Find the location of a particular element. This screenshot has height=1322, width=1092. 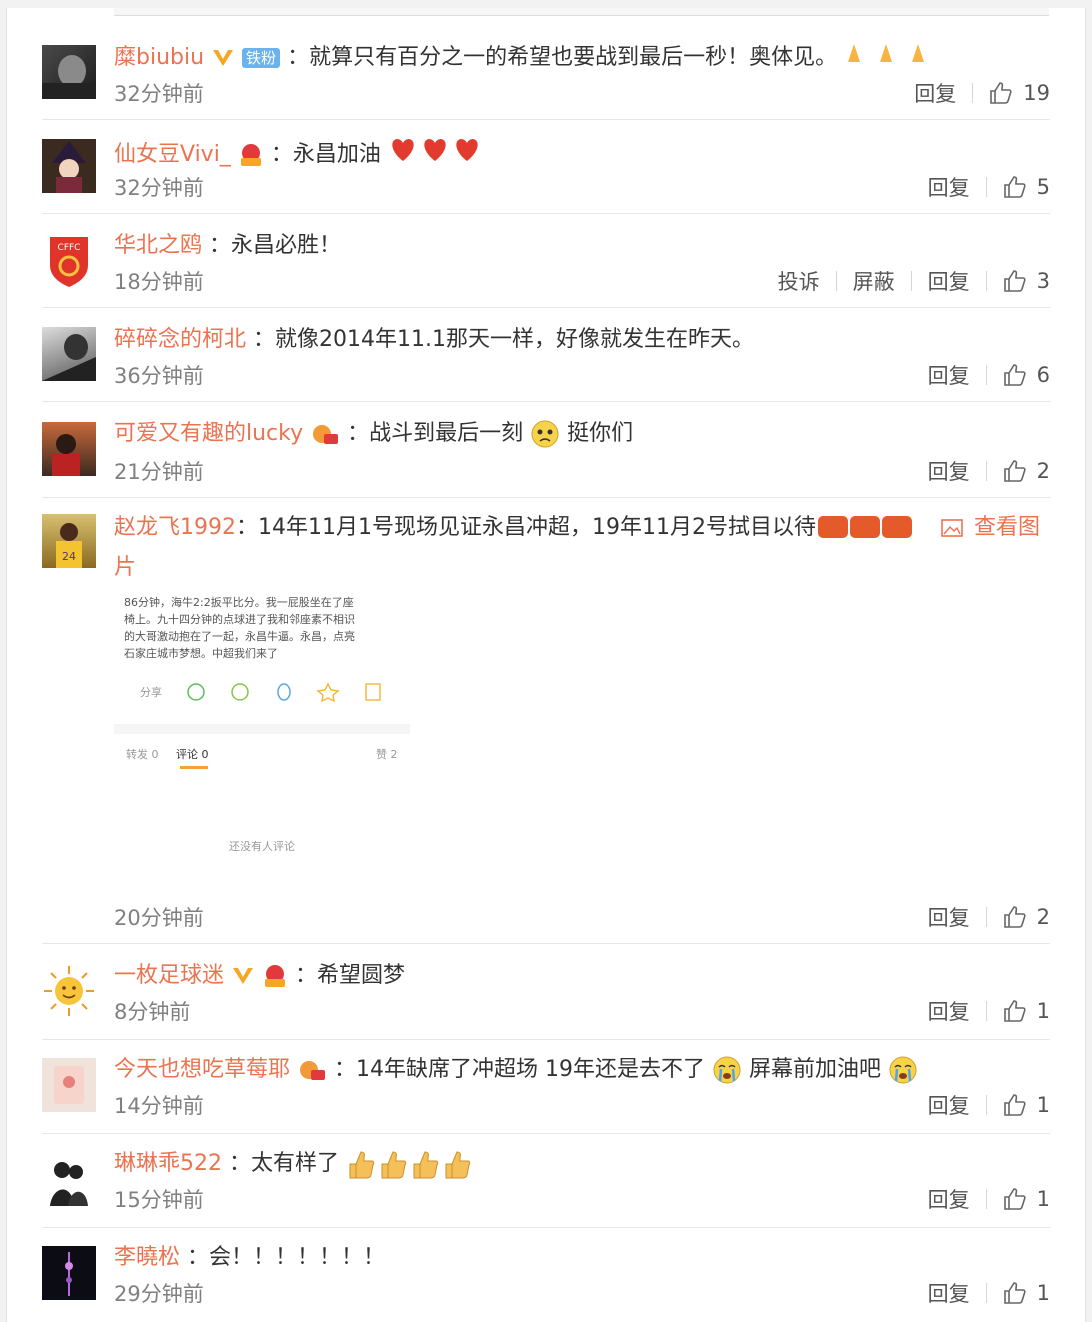

comment-body: ：太有样了 is located at coordinates (284, 1163).